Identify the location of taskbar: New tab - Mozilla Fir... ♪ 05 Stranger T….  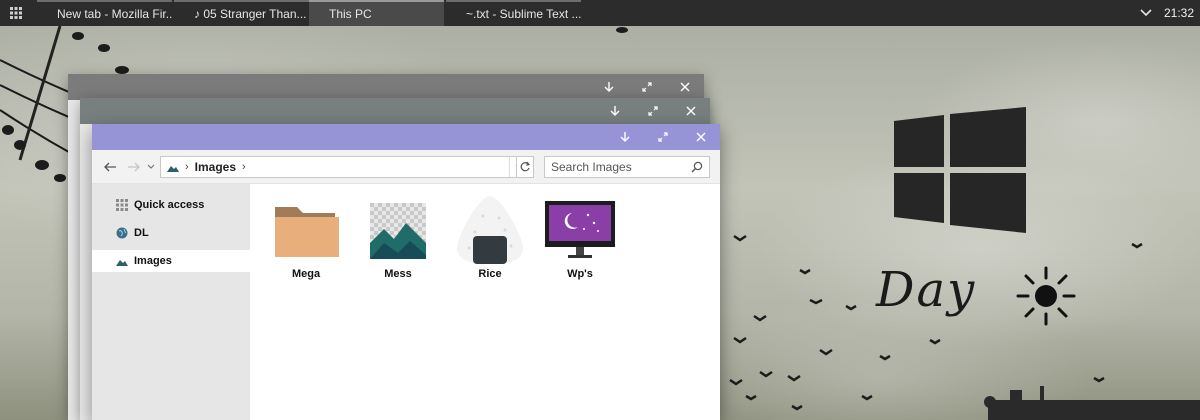
(600, 13).